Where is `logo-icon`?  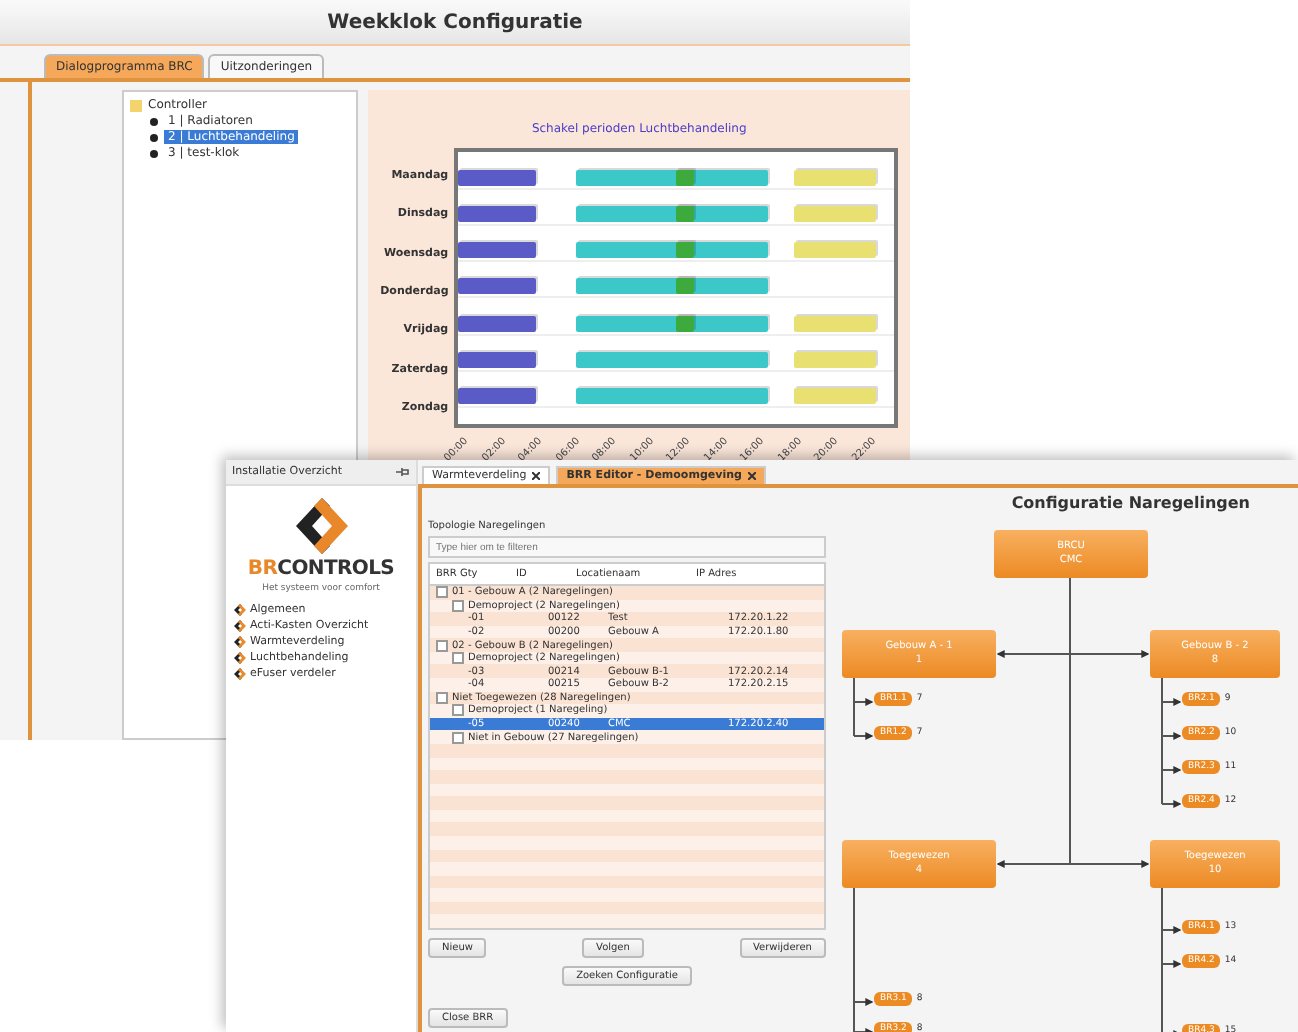
logo-icon is located at coordinates (321, 526).